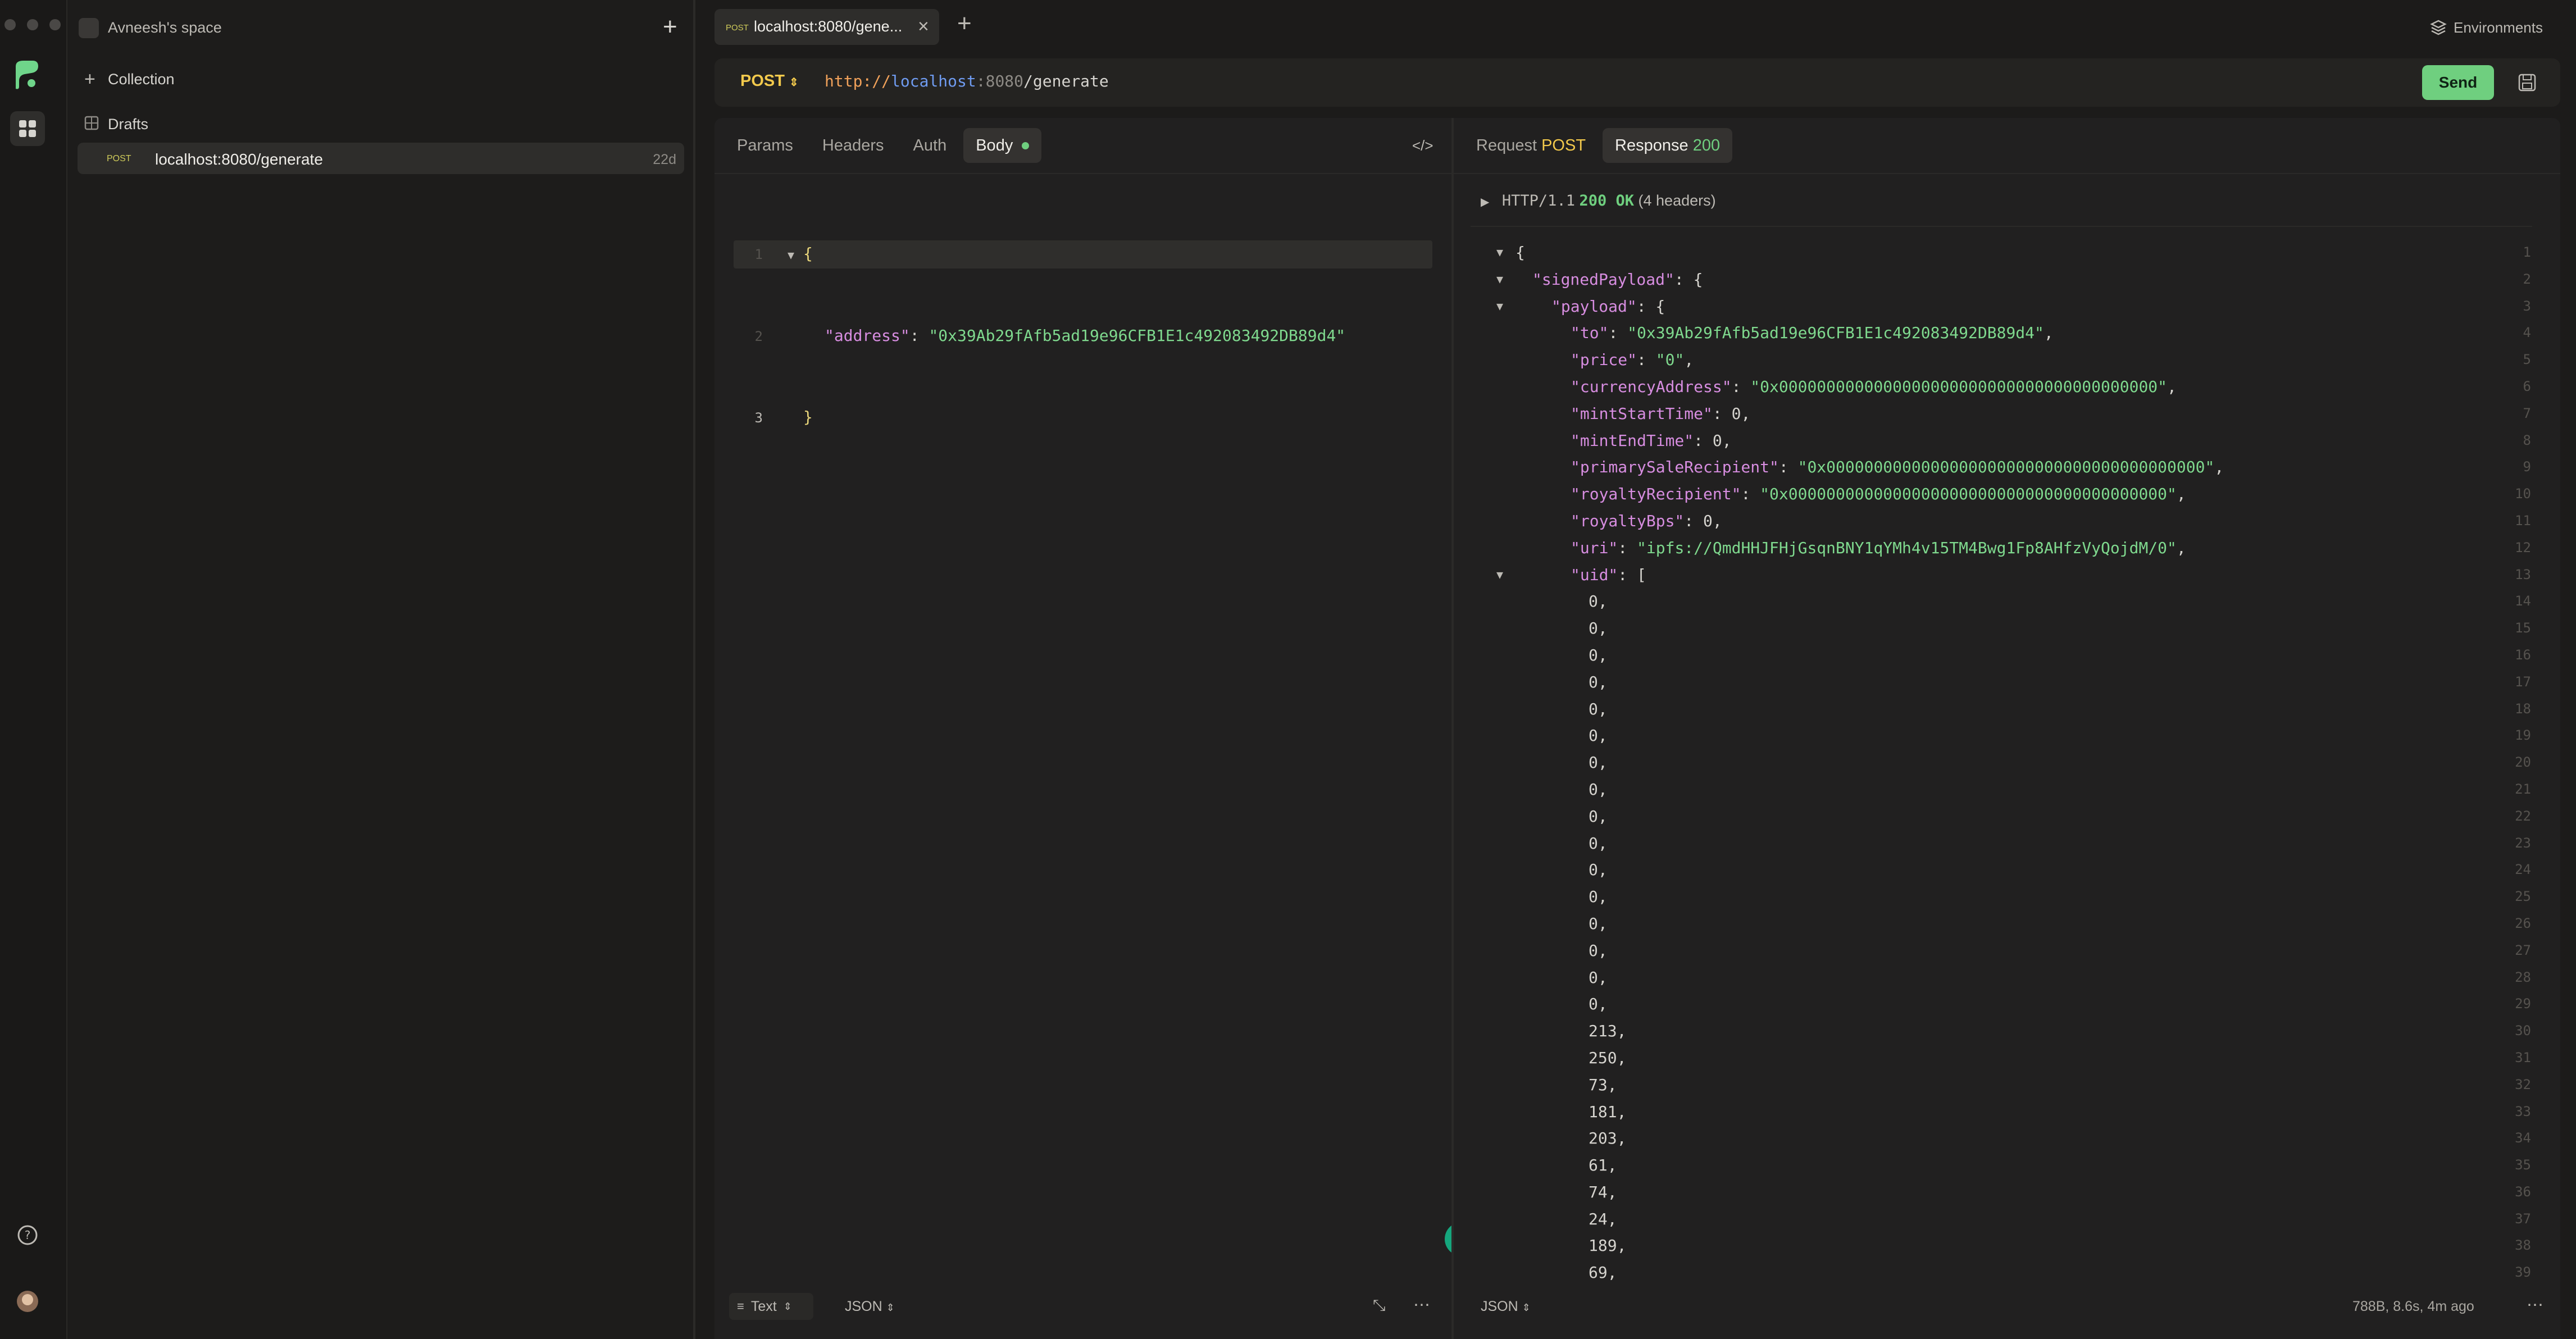 The width and height of the screenshot is (2576, 1339). I want to click on response-line: 0, 22, so click(2004, 816).